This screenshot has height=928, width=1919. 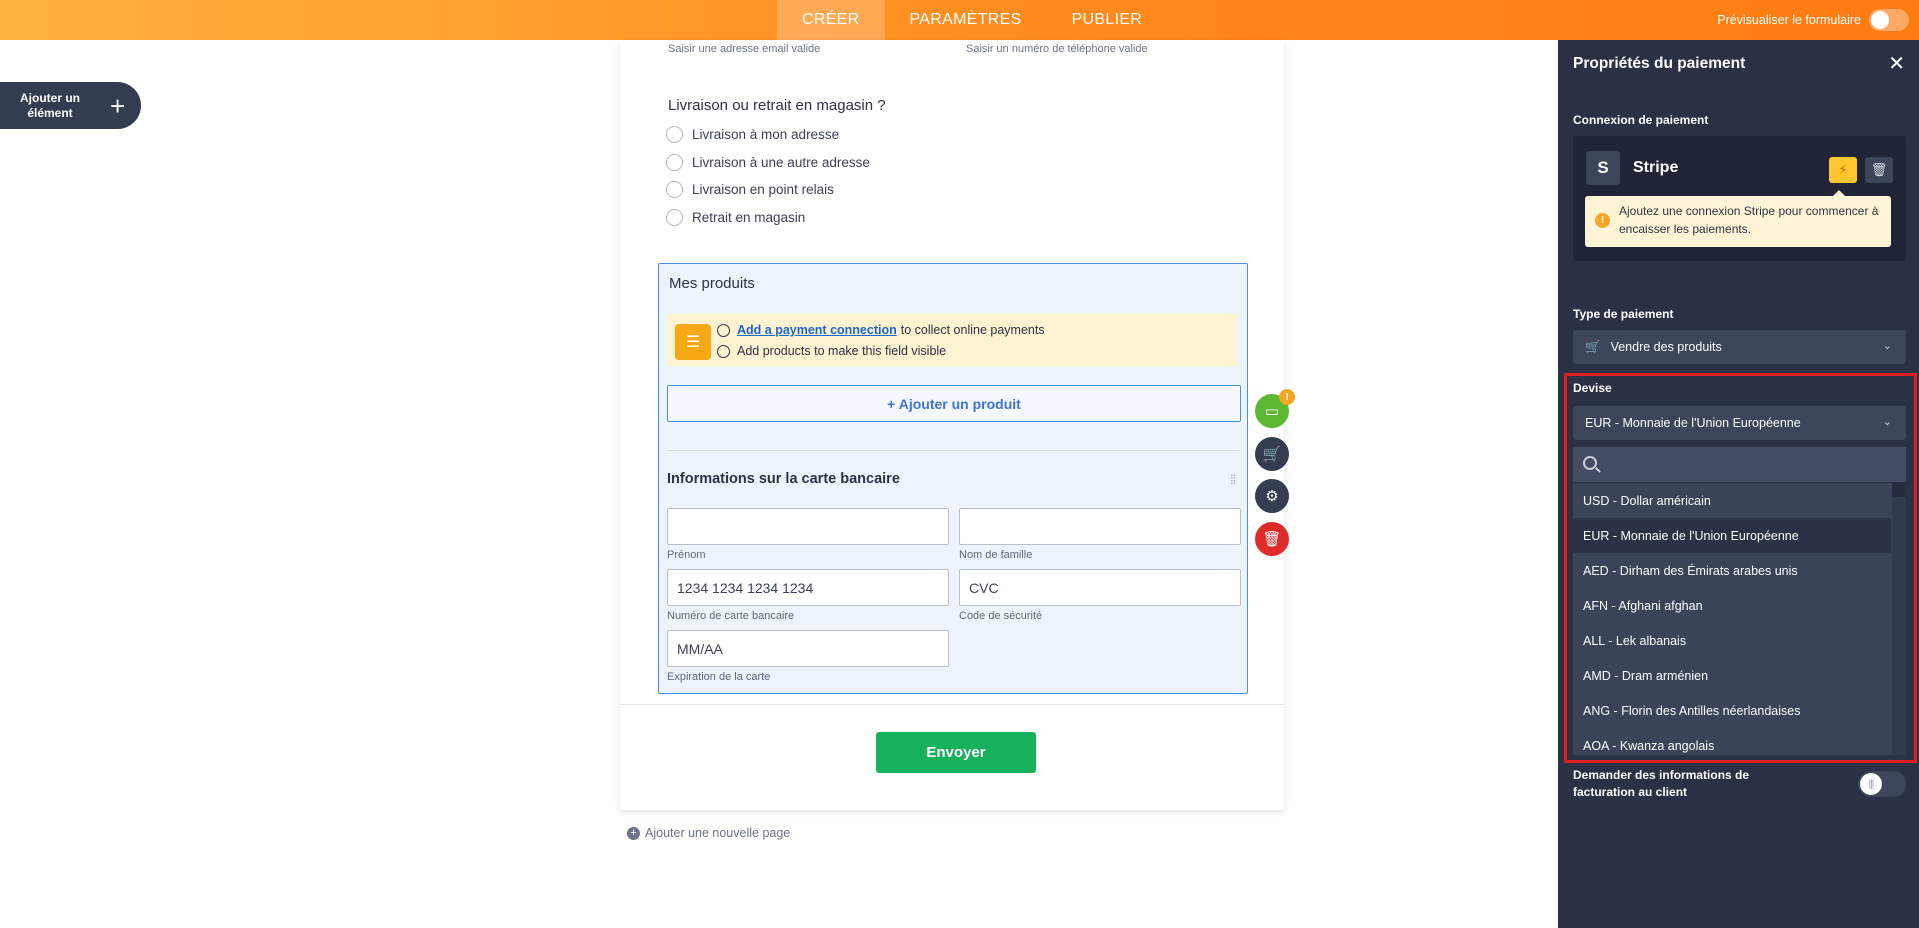 I want to click on cvc-label: Code de sécurité, so click(x=1001, y=616).